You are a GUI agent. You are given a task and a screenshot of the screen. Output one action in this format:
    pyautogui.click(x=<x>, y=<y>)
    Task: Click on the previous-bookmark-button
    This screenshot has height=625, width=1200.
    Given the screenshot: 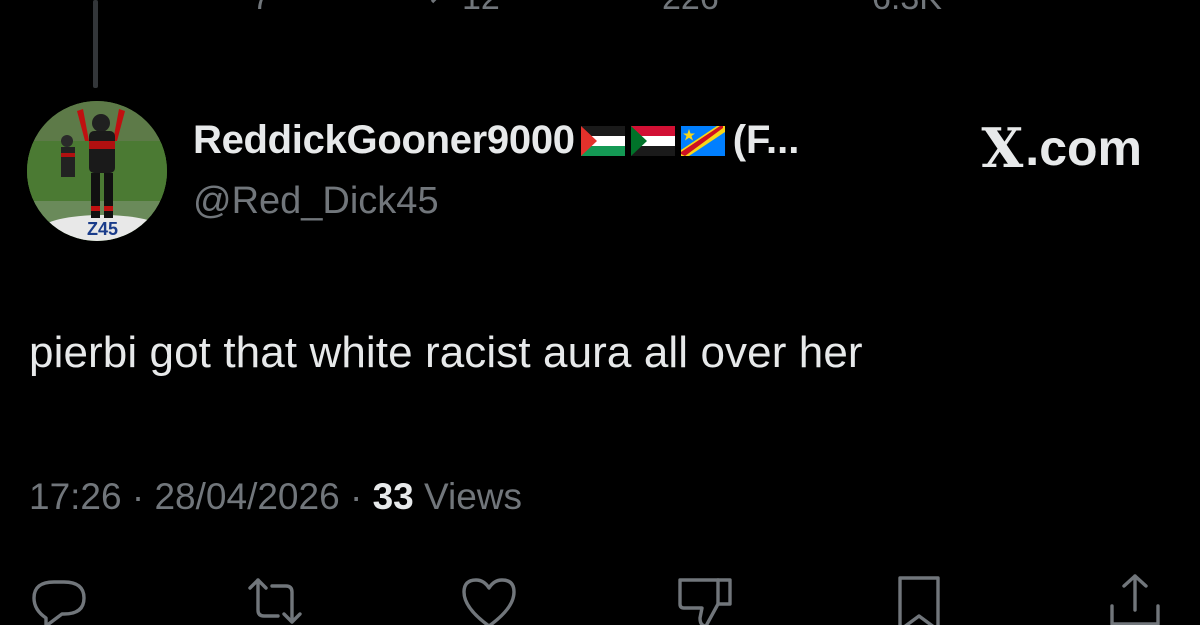 What is the action you would take?
    pyautogui.click(x=1047, y=9)
    